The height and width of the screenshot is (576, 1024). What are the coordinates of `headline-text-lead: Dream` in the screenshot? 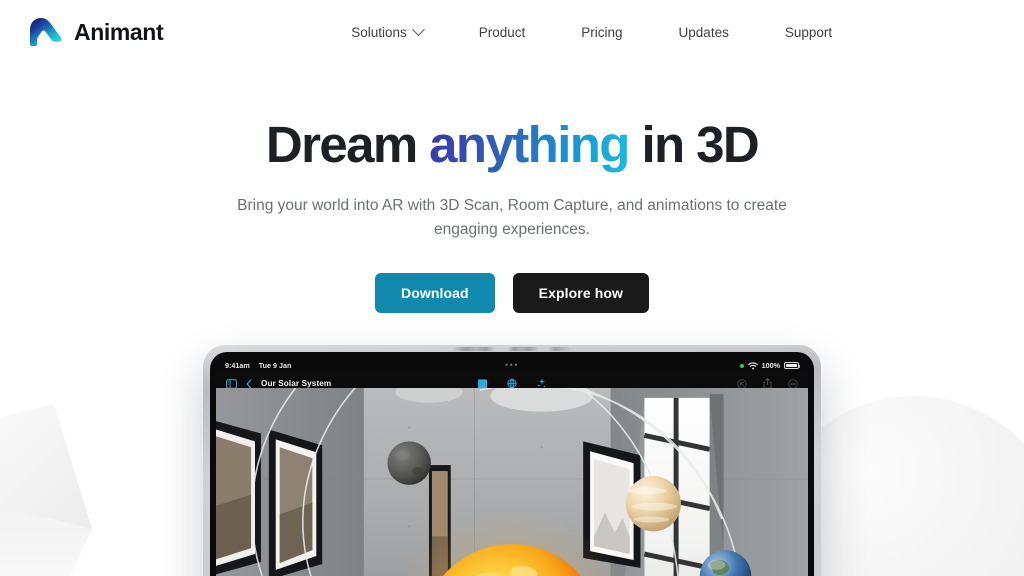 It's located at (347, 144).